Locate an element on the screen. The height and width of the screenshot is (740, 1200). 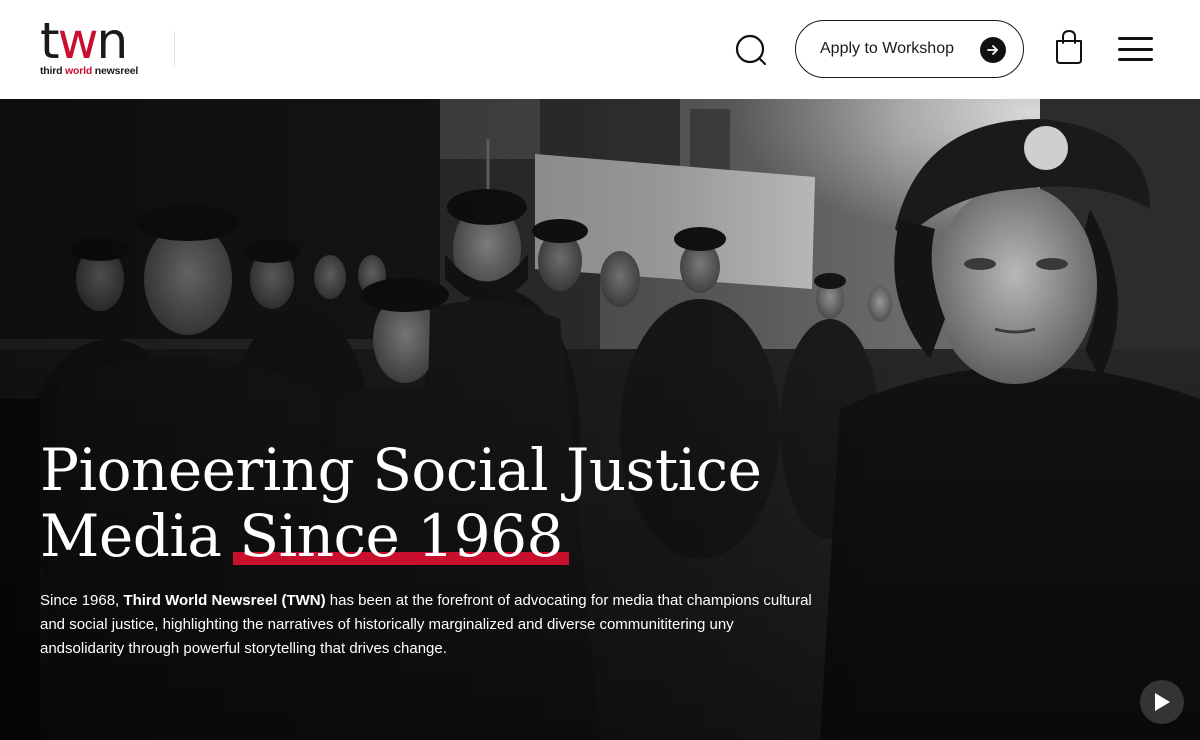
logo-mark: twn is located at coordinates (84, 41).